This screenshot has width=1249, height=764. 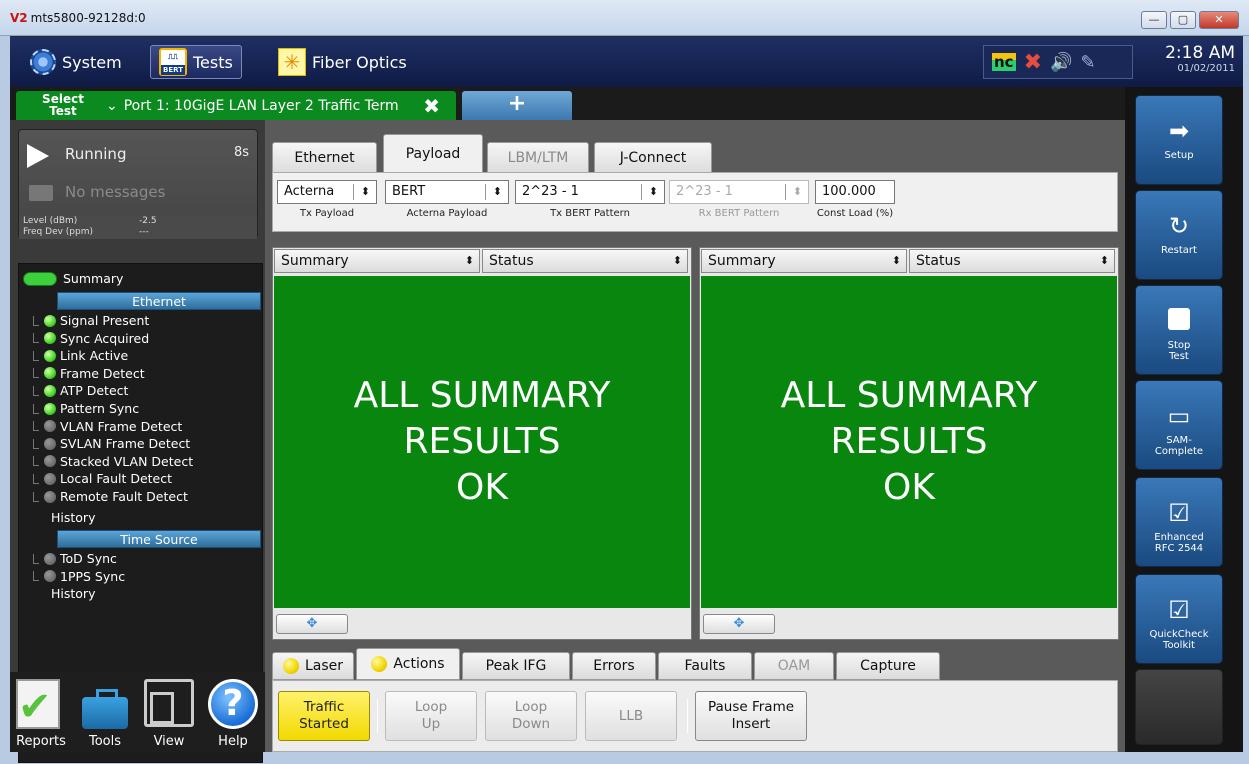 I want to click on sam-complete-button: ▭ SAM- Complete, so click(x=1179, y=425).